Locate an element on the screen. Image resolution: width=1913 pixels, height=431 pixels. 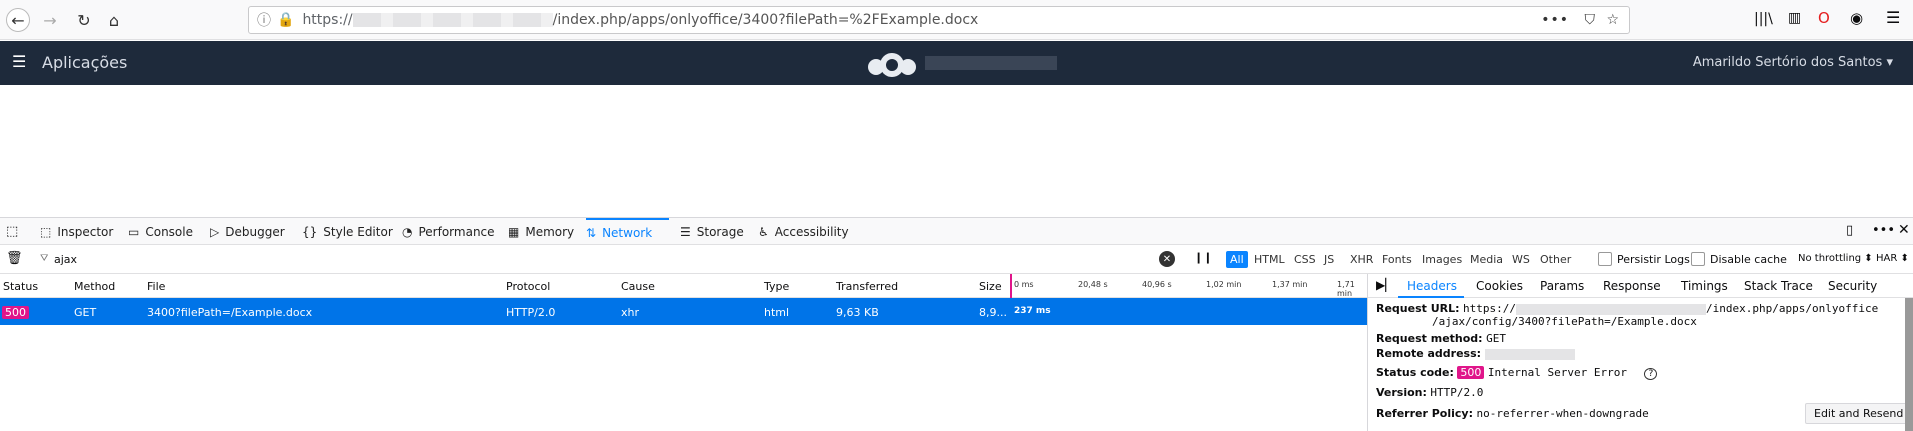
tab-console: ▭ Console is located at coordinates (160, 231).